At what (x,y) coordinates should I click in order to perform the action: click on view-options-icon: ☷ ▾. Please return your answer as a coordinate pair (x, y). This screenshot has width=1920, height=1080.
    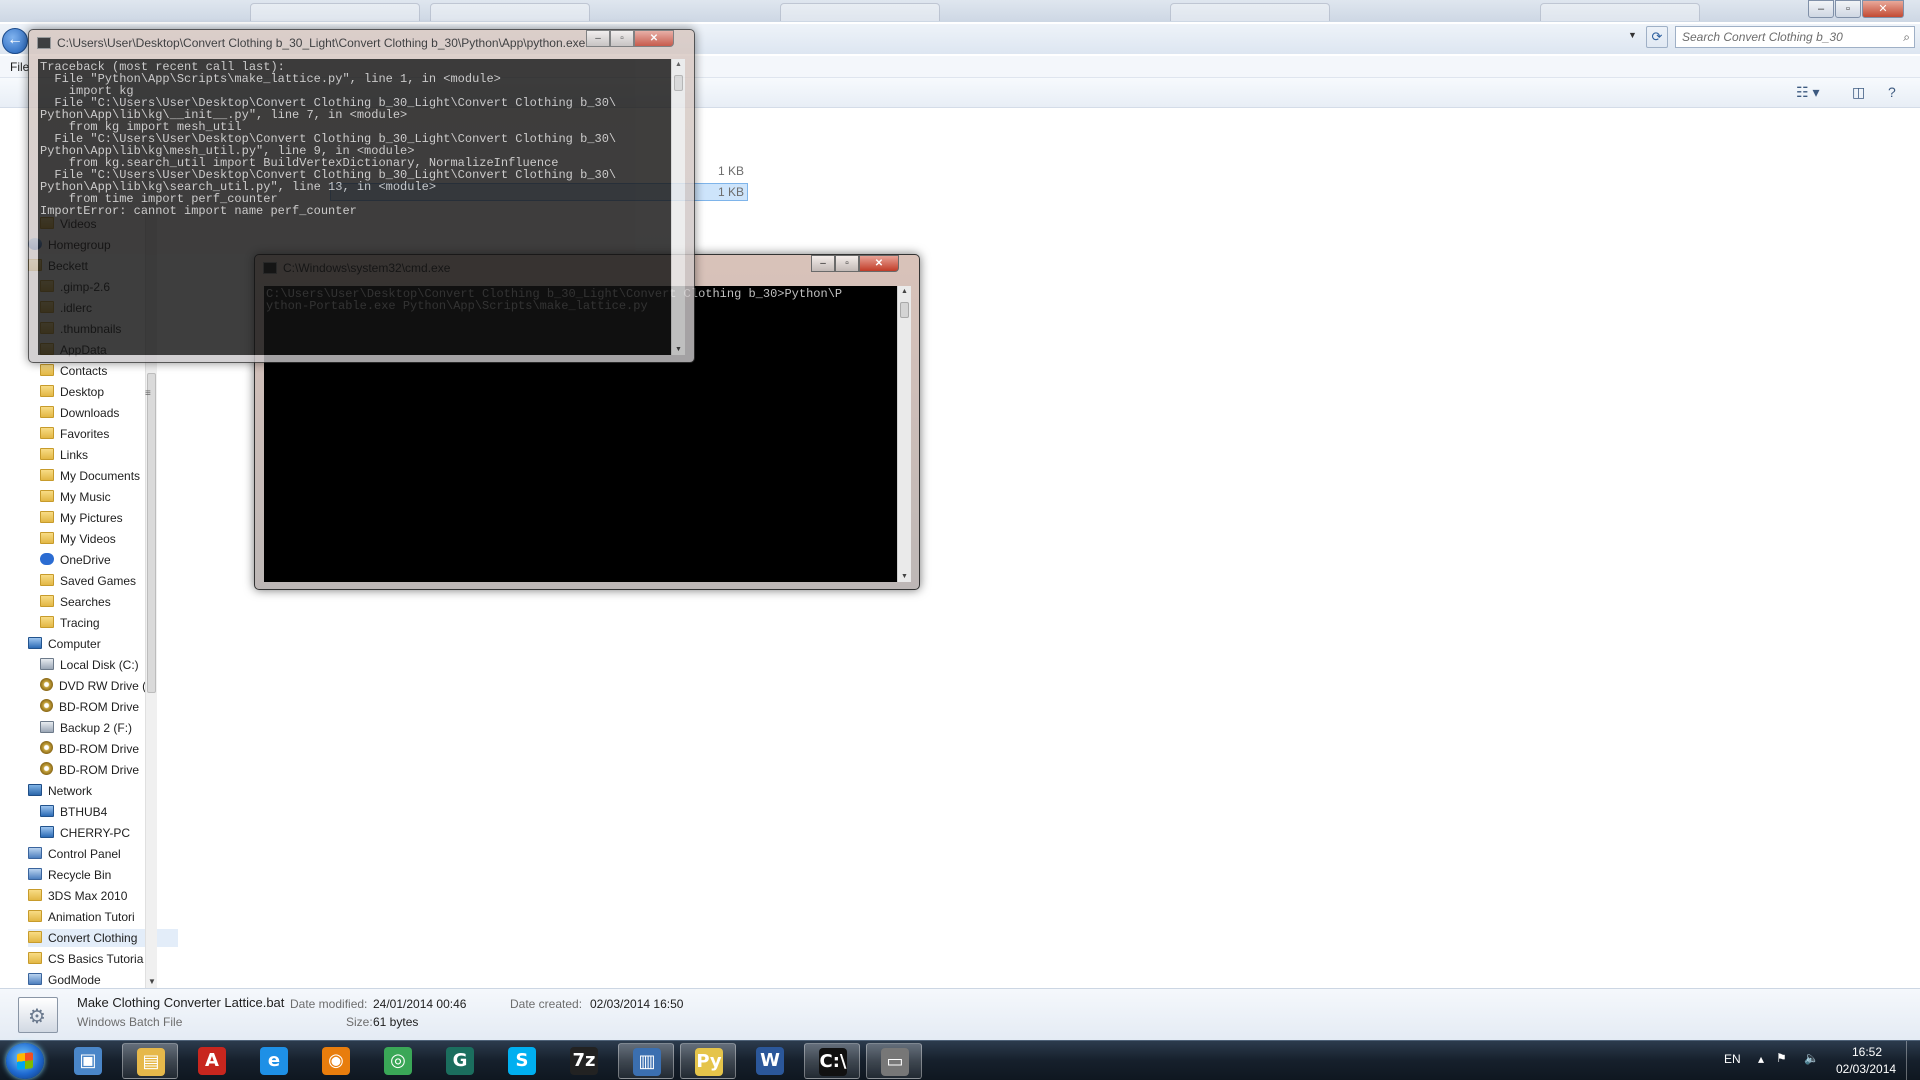
    Looking at the image, I should click on (1807, 92).